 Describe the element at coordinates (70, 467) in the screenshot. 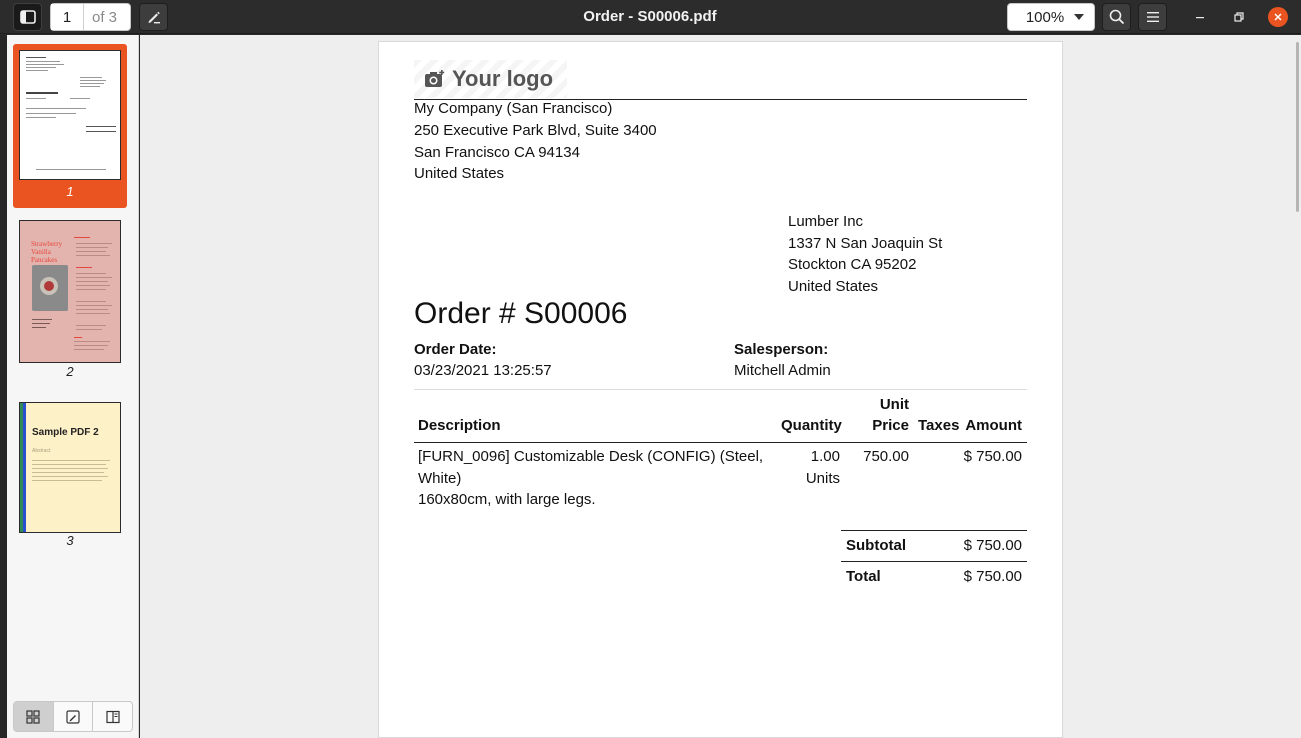

I see `thumbnail-image: Sample PDF 2 Abstract` at that location.